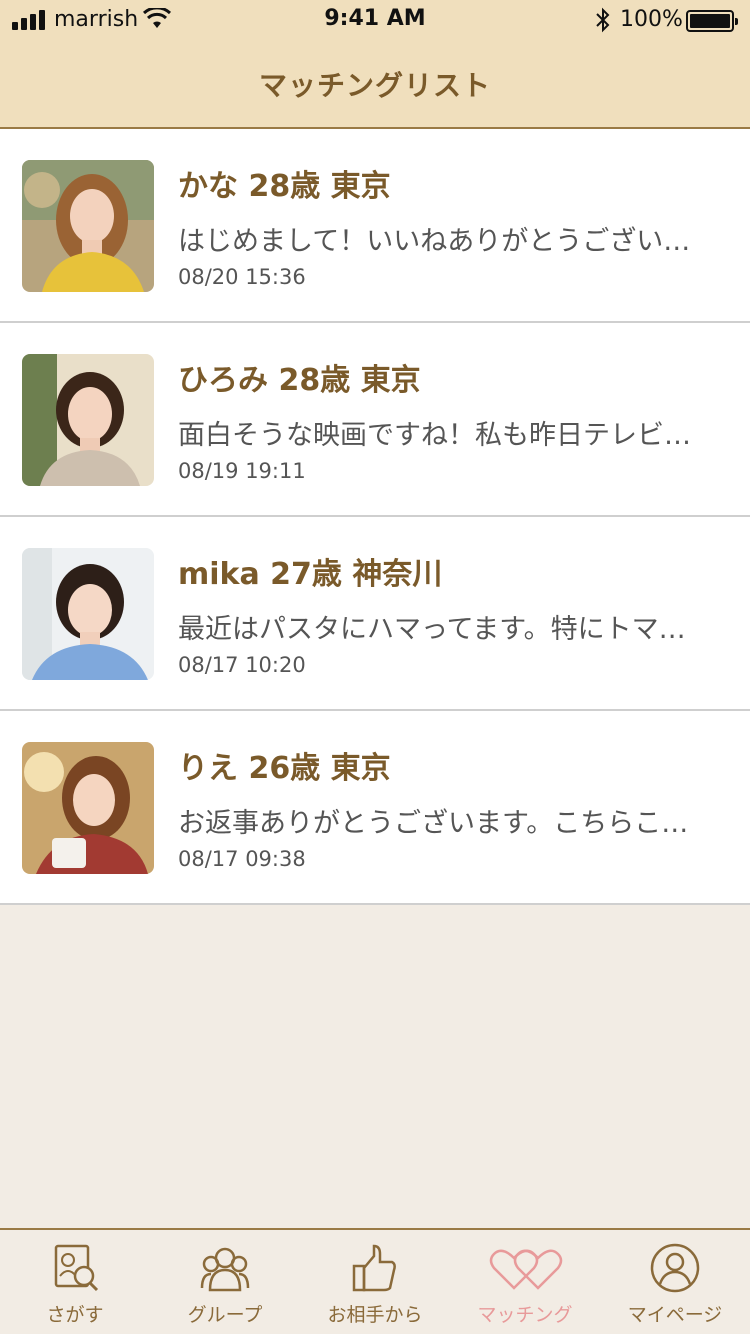 The image size is (750, 1334). I want to click on tab-mypage: マイページ, so click(675, 1282).